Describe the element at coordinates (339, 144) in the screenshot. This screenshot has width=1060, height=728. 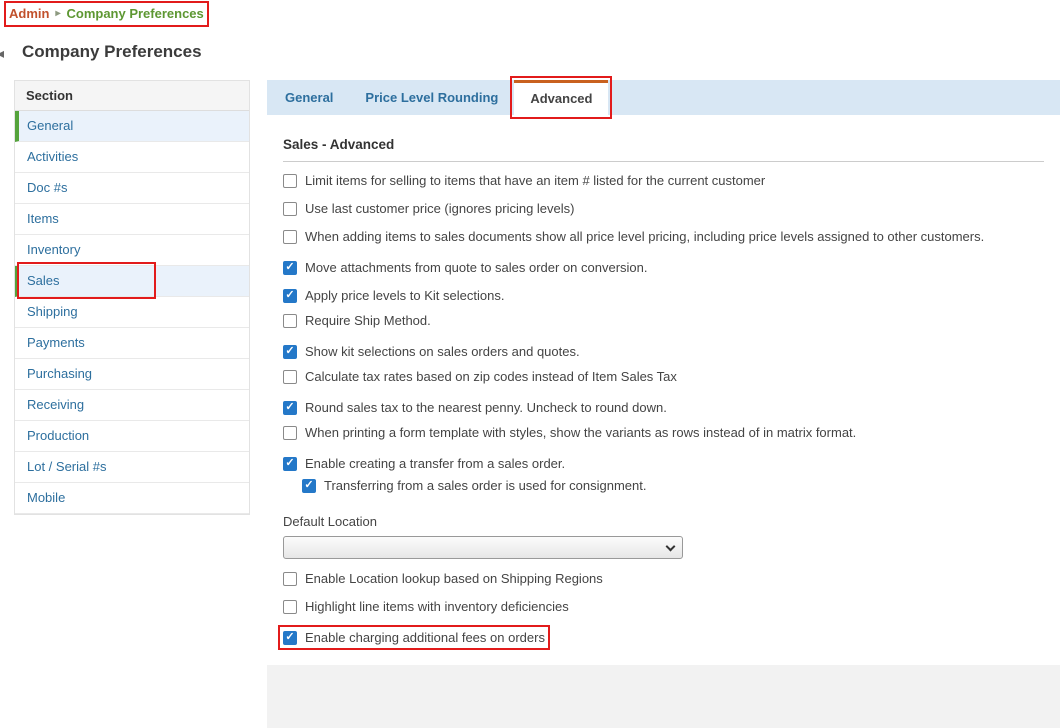
I see `section-heading: Sales - Advanced` at that location.